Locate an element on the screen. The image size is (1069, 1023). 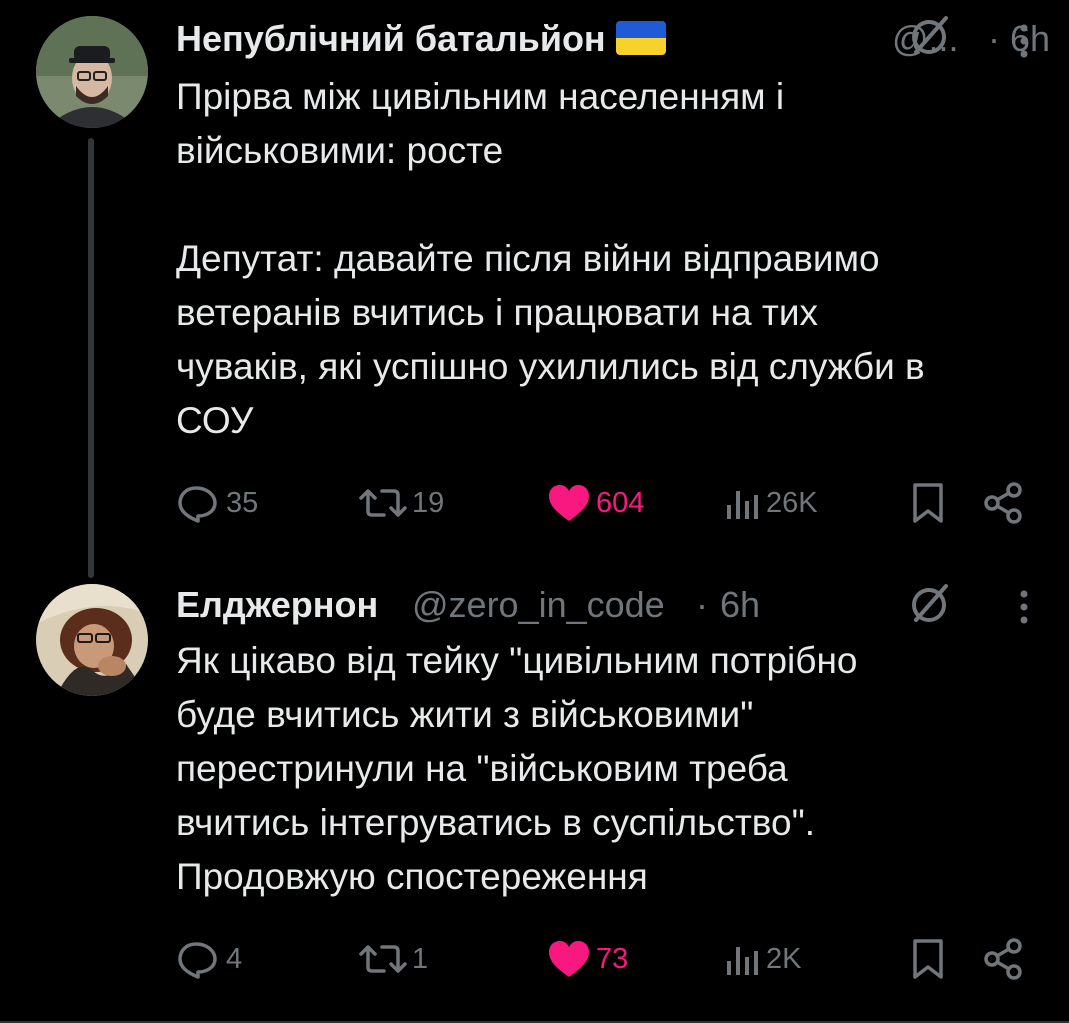
like-button: 604 is located at coordinates (595, 503).